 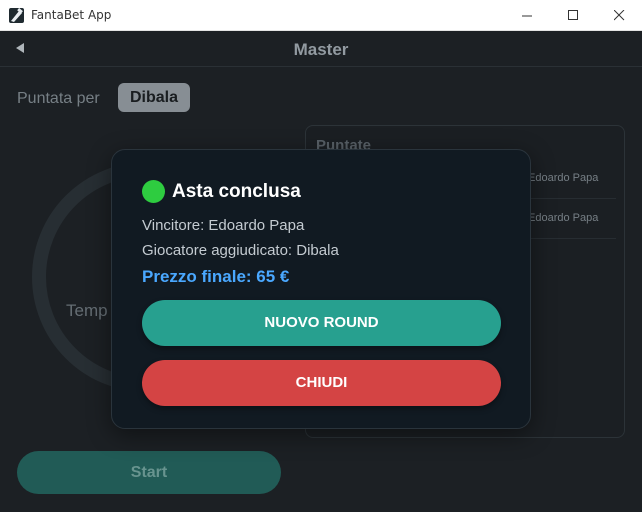 What do you see at coordinates (236, 191) in the screenshot?
I see `dialog-title: Asta conclusa` at bounding box center [236, 191].